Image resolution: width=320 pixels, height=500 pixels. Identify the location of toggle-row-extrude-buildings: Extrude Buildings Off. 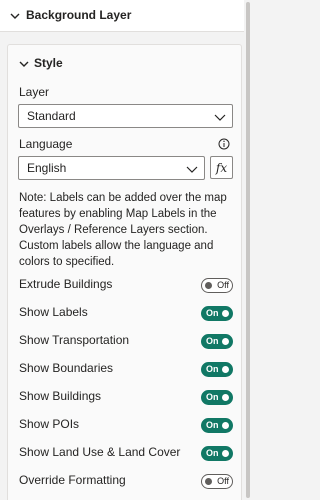
(126, 285).